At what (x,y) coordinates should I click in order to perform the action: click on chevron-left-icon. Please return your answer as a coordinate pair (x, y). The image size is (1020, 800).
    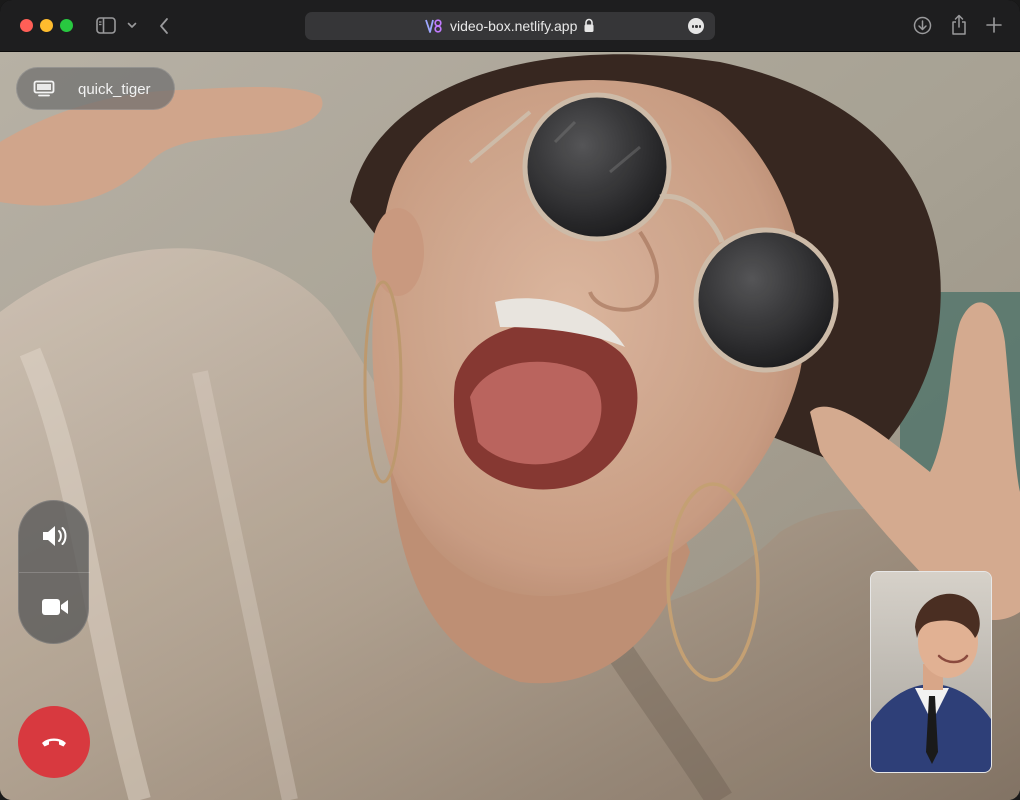
    Looking at the image, I should click on (164, 26).